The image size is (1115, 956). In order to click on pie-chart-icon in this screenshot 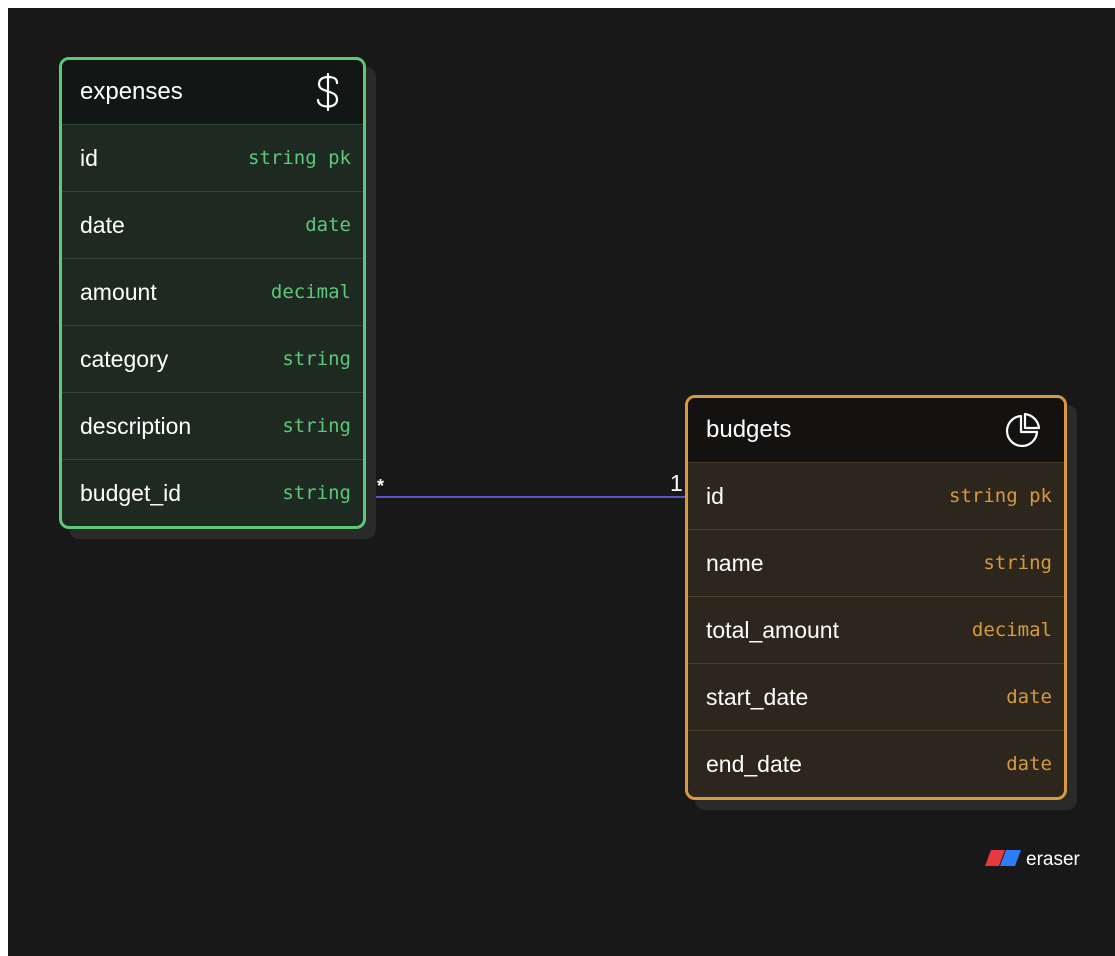, I will do `click(1023, 430)`.